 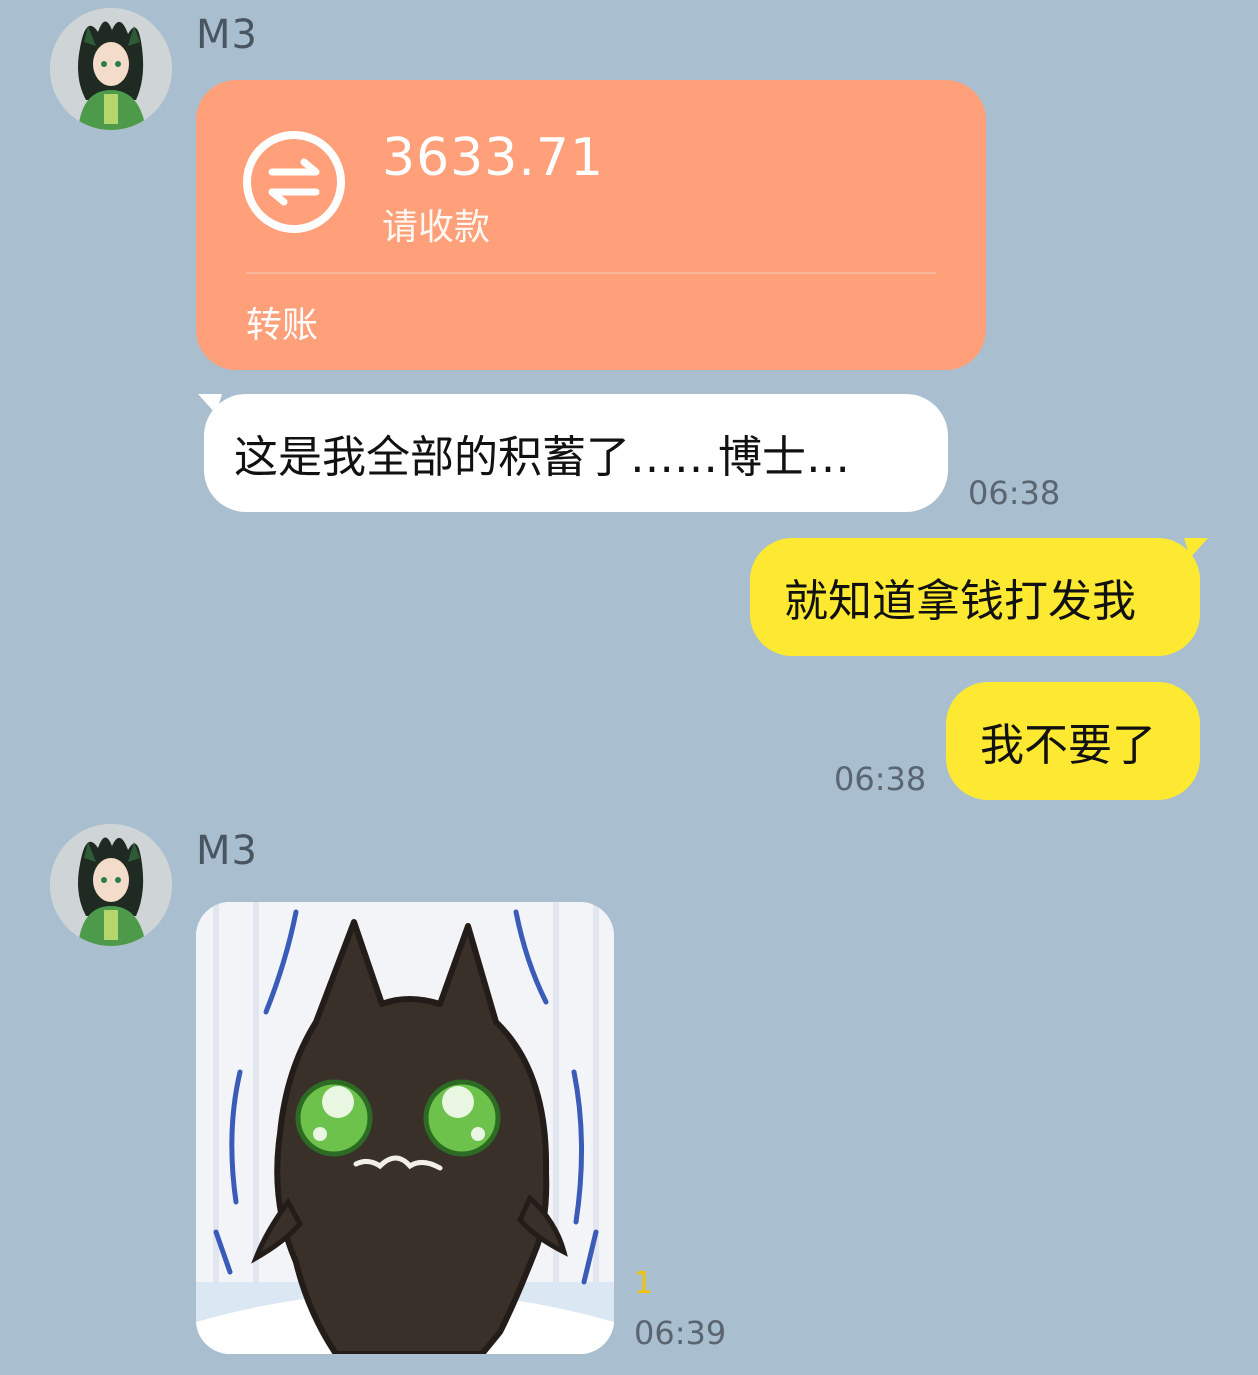 I want to click on outgoing-message-bubble: 就知道拿钱打发我, so click(x=979, y=597).